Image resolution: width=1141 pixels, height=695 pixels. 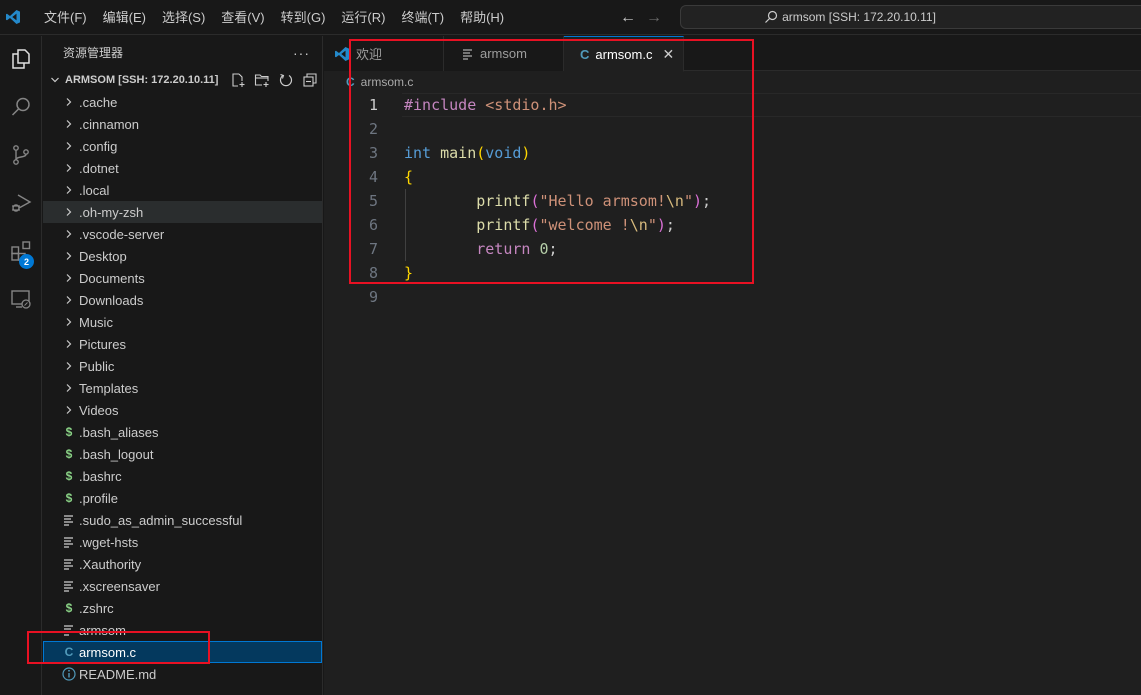 What do you see at coordinates (108, 652) in the screenshot?
I see `tree-item-label: armsom.c` at bounding box center [108, 652].